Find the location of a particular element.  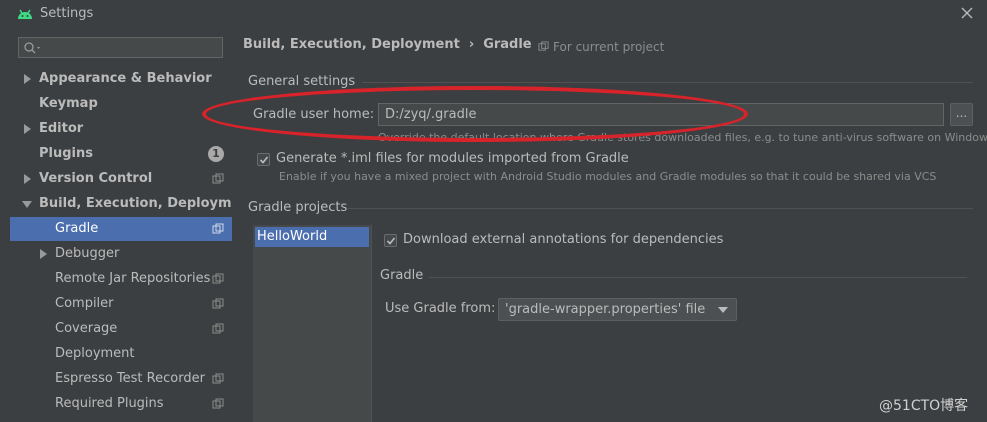

search-box is located at coordinates (120, 47).